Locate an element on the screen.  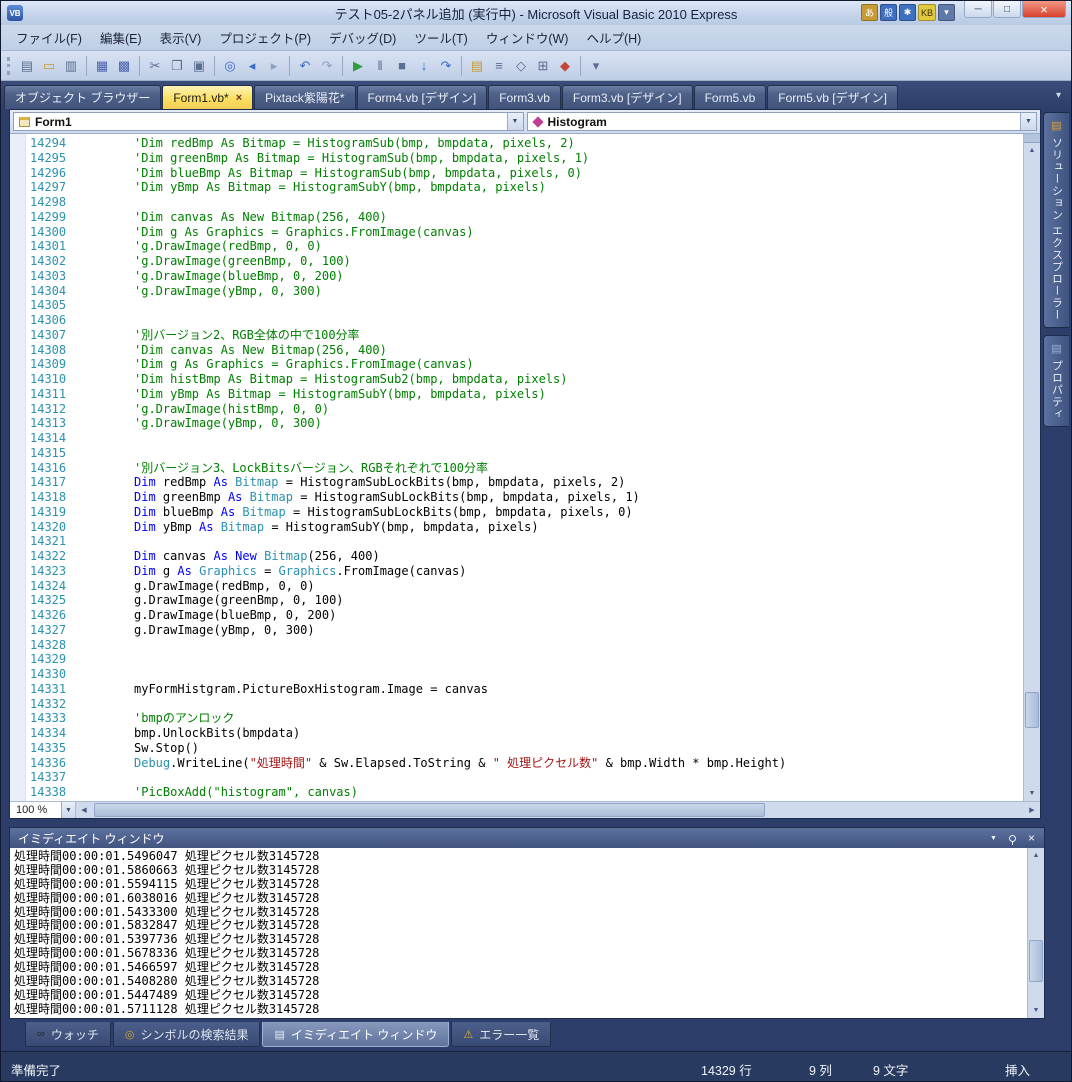
object-browser-icon: ◇ is located at coordinates (521, 66).